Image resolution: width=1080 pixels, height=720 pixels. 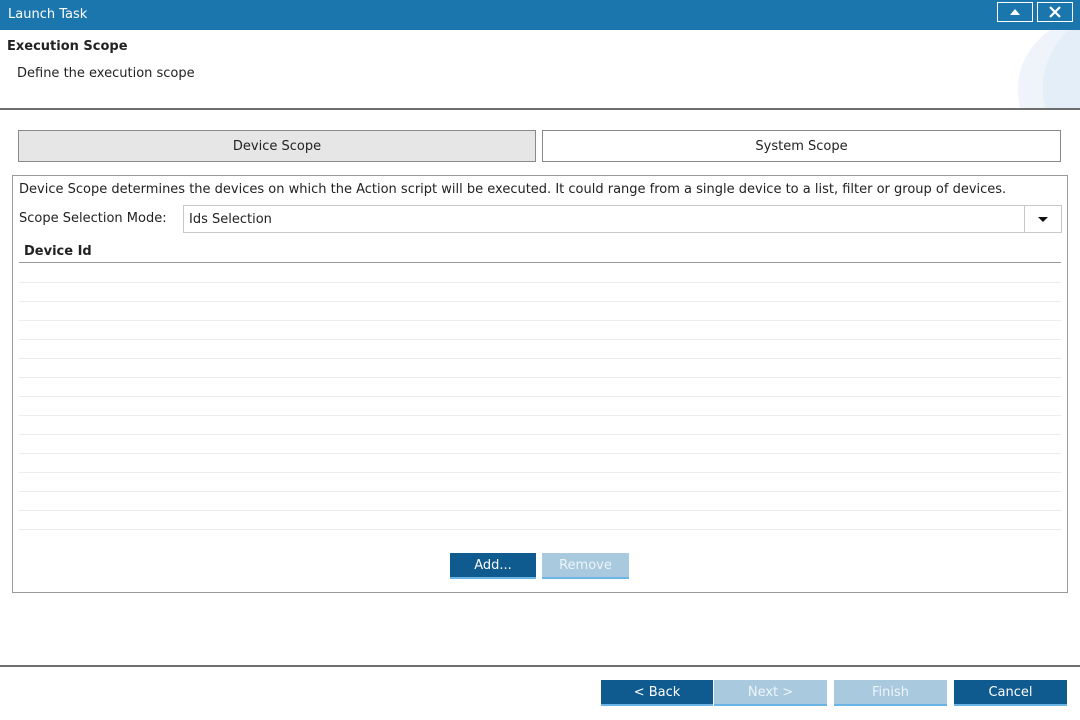 I want to click on scope-mode-label: Scope Selection Mode:, so click(x=93, y=218).